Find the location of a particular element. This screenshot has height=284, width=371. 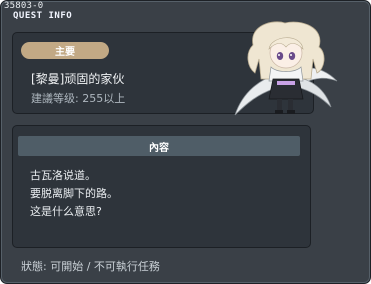

description-line: 要脱离脚下的路。 is located at coordinates (74, 193).